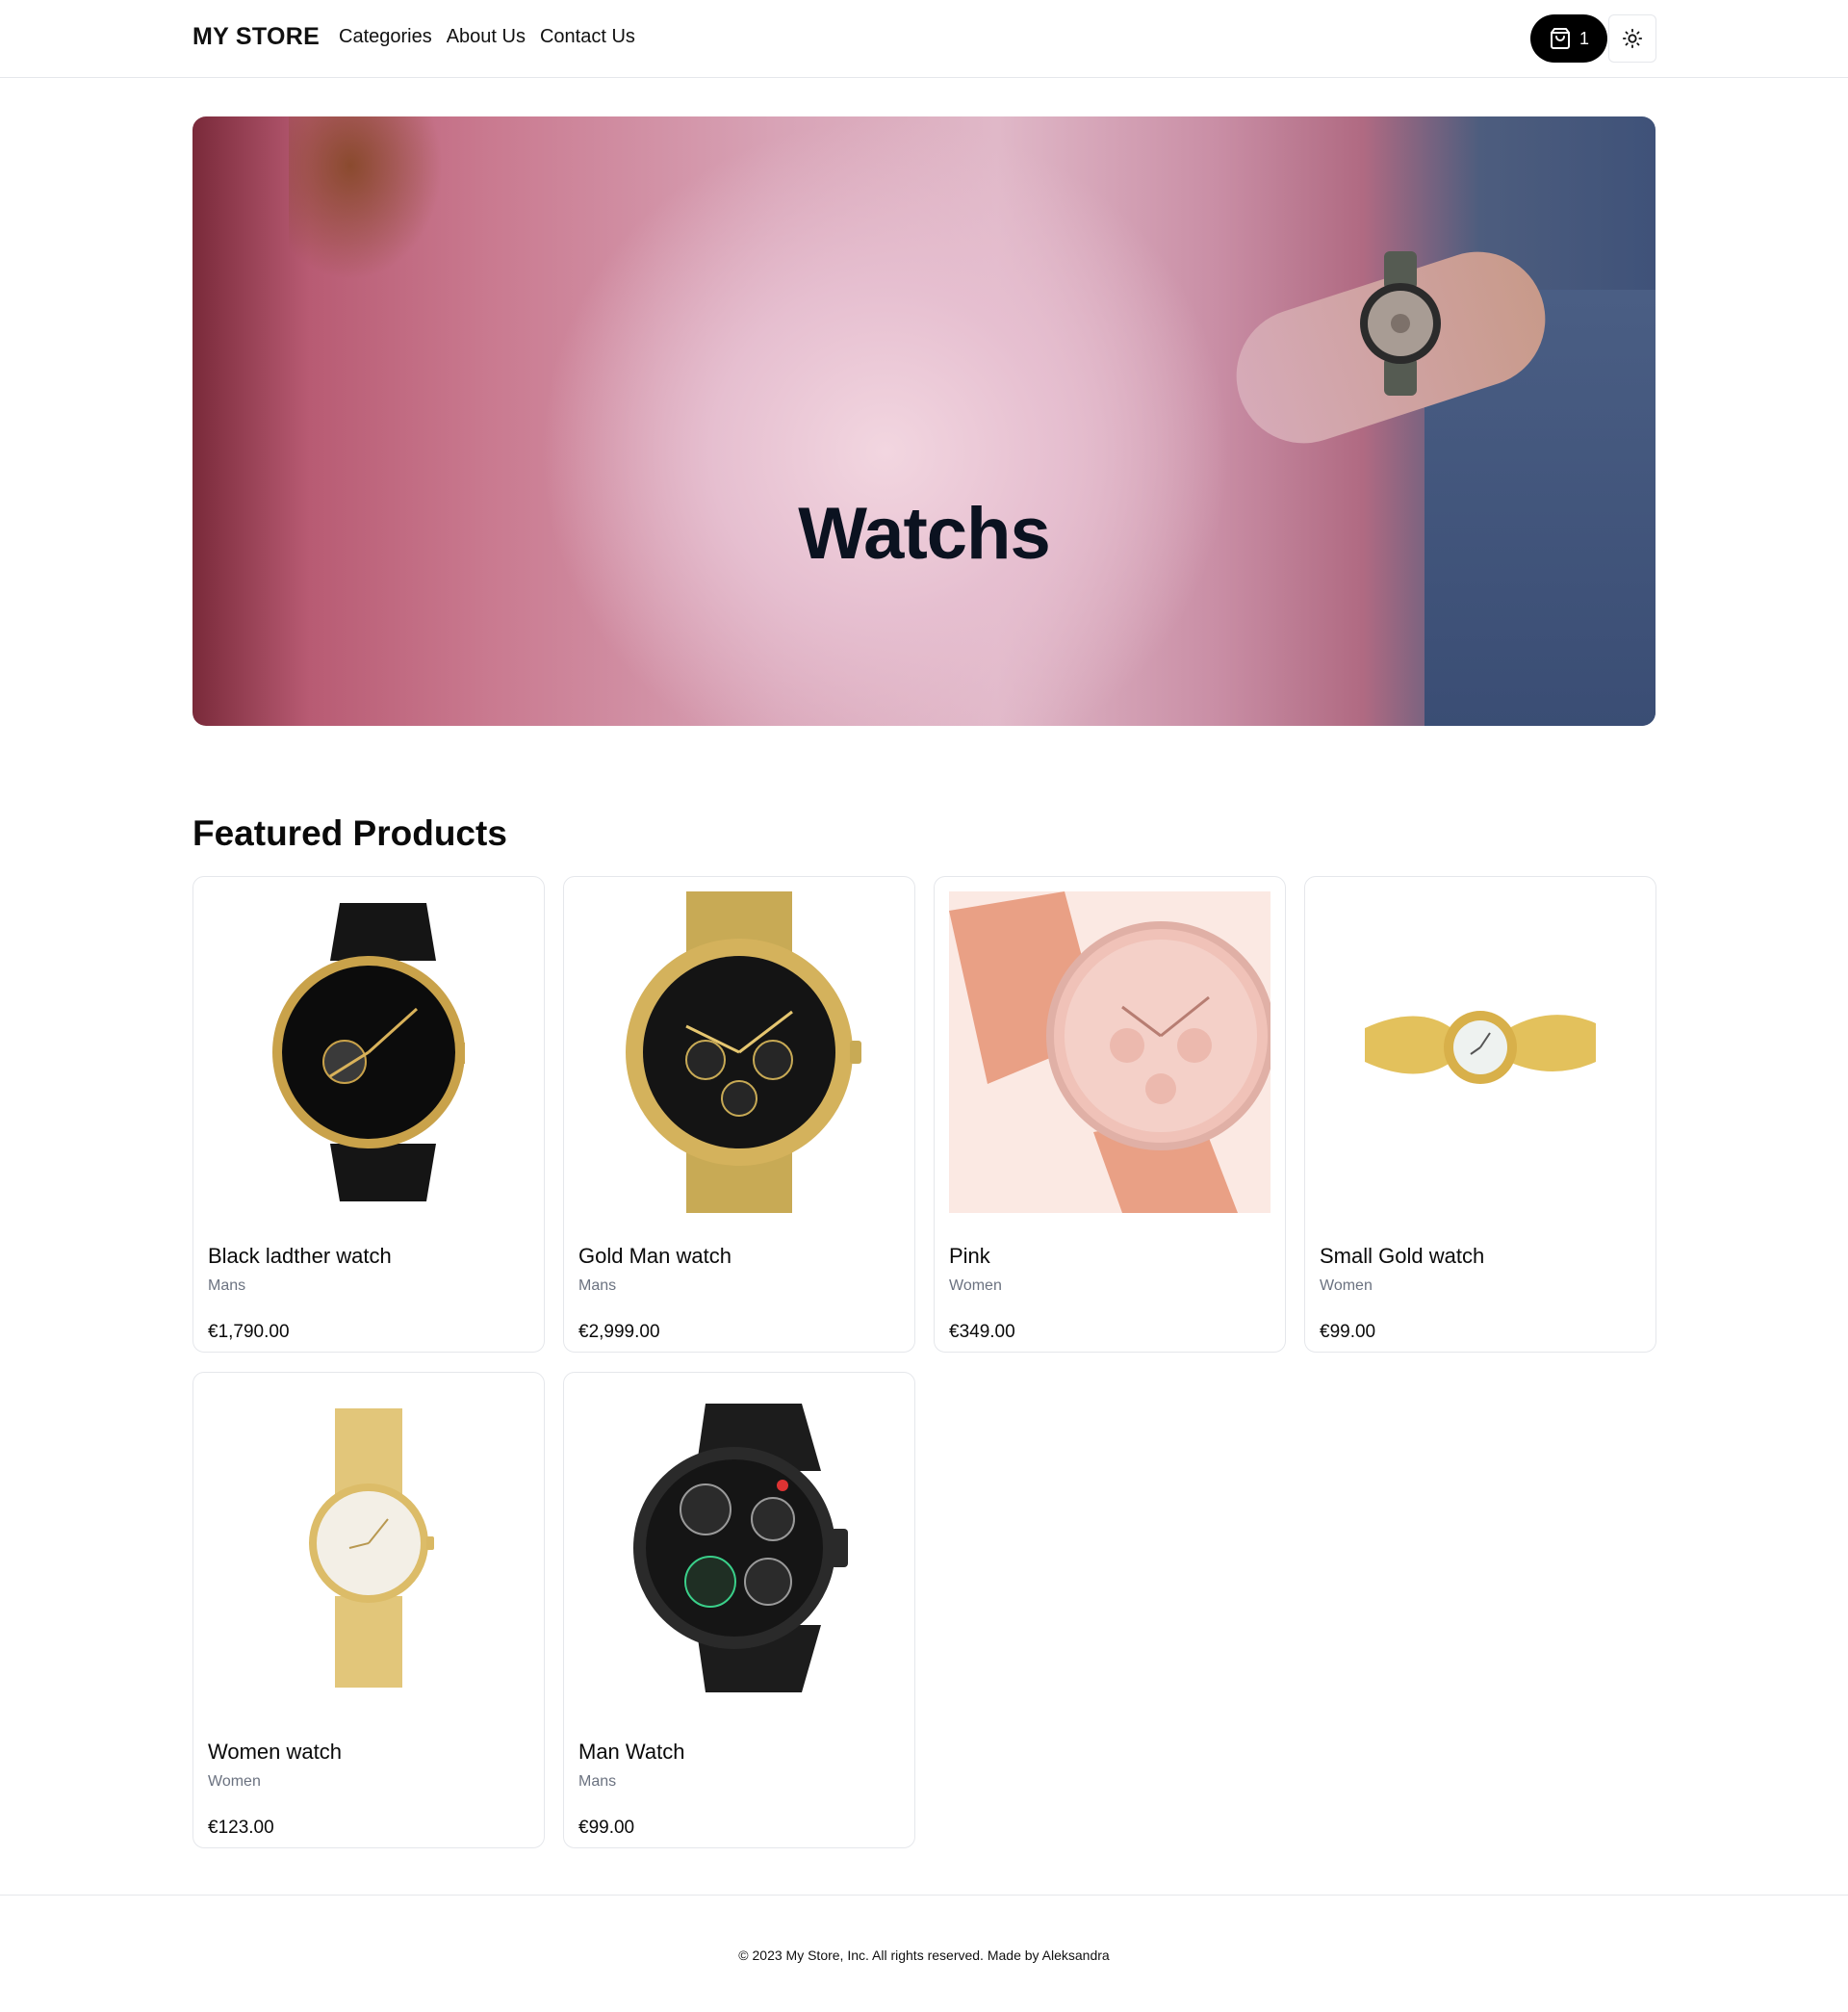 This screenshot has width=1848, height=2012. I want to click on hero-image-hair, so click(366, 198).